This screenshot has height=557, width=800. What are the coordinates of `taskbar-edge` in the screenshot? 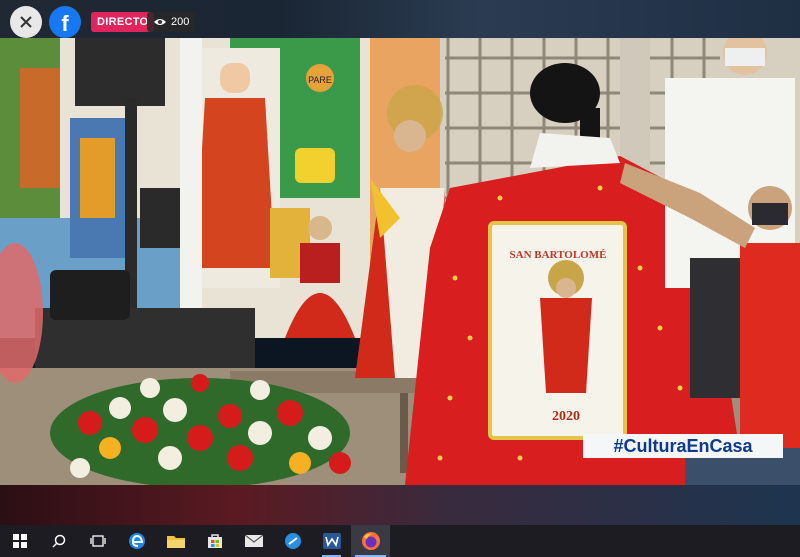 It's located at (136, 541).